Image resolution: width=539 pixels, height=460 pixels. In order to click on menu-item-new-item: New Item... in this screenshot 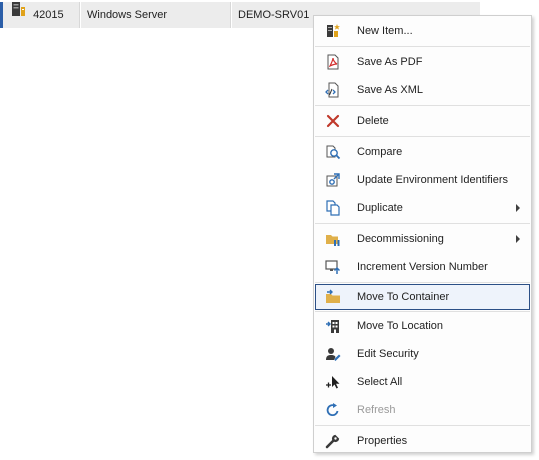, I will do `click(422, 31)`.